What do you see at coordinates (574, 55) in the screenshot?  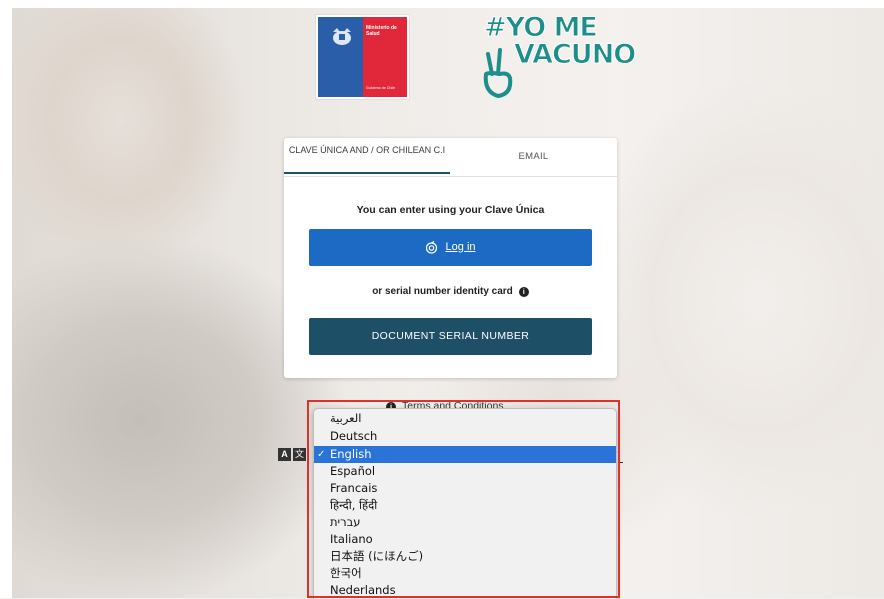 I see `campaign-logo-line2: VACUNO` at bounding box center [574, 55].